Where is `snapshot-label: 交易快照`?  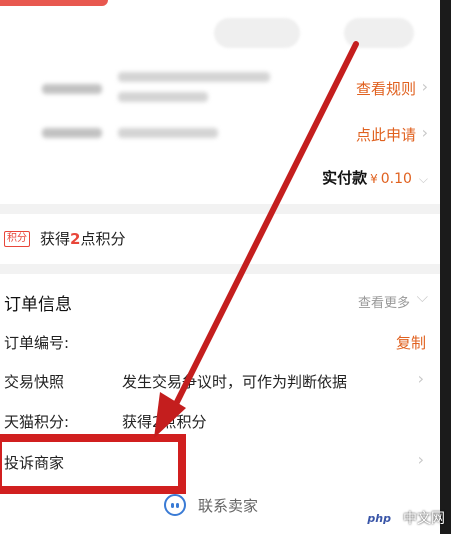 snapshot-label: 交易快照 is located at coordinates (34, 381).